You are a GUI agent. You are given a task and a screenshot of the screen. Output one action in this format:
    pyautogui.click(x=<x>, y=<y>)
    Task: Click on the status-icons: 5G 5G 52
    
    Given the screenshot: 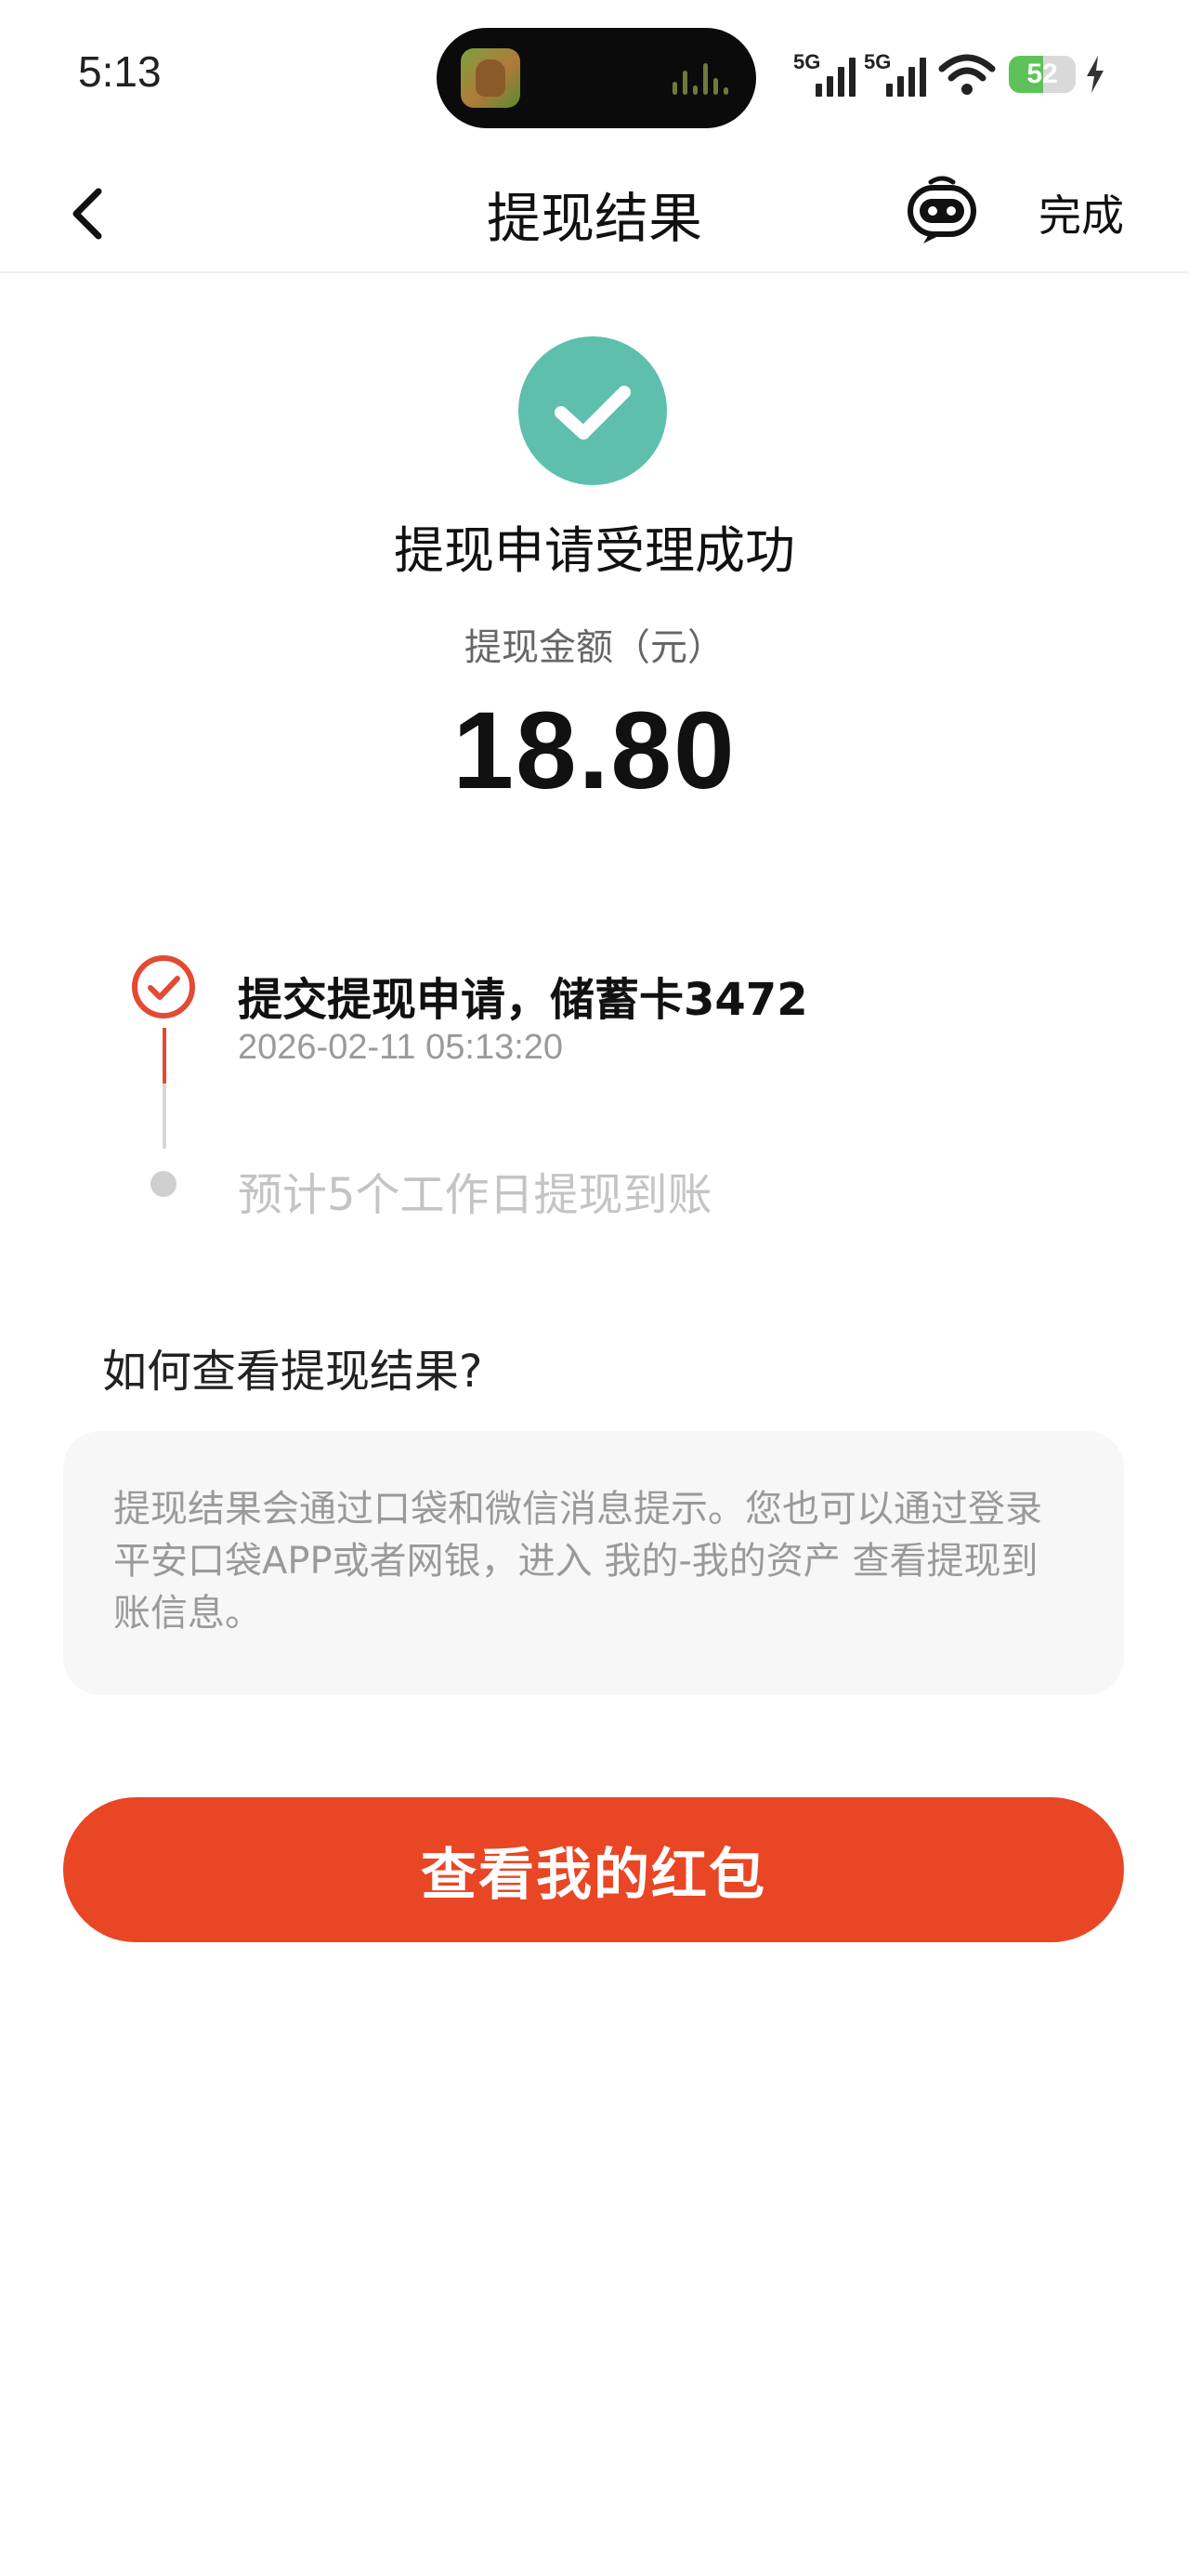 What is the action you would take?
    pyautogui.click(x=952, y=72)
    